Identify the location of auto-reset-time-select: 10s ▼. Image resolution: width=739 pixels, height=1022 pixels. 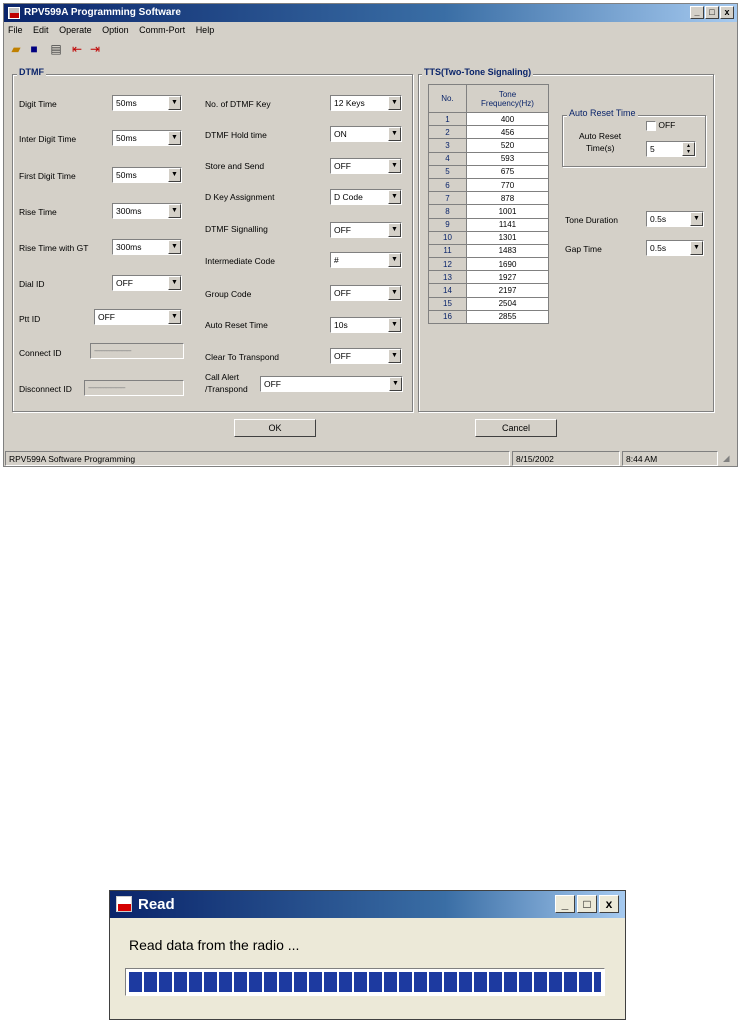
(366, 325).